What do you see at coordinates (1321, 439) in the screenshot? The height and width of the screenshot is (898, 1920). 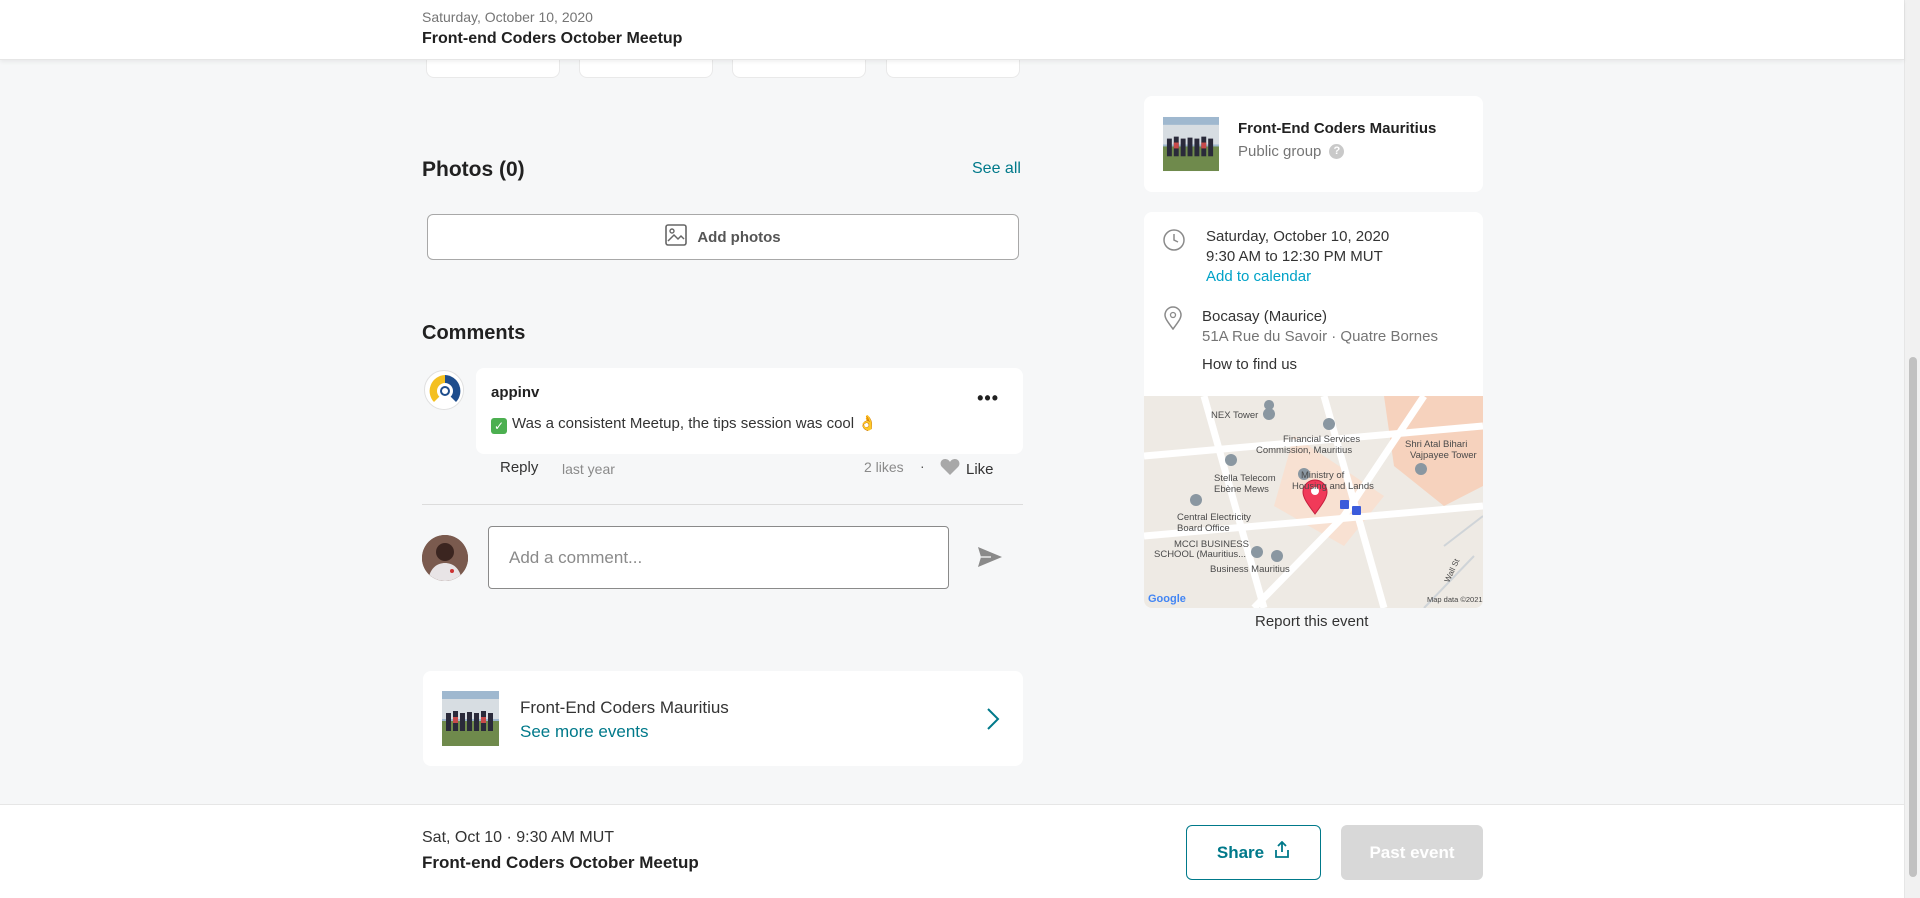 I see `svg-text: Financial Services` at bounding box center [1321, 439].